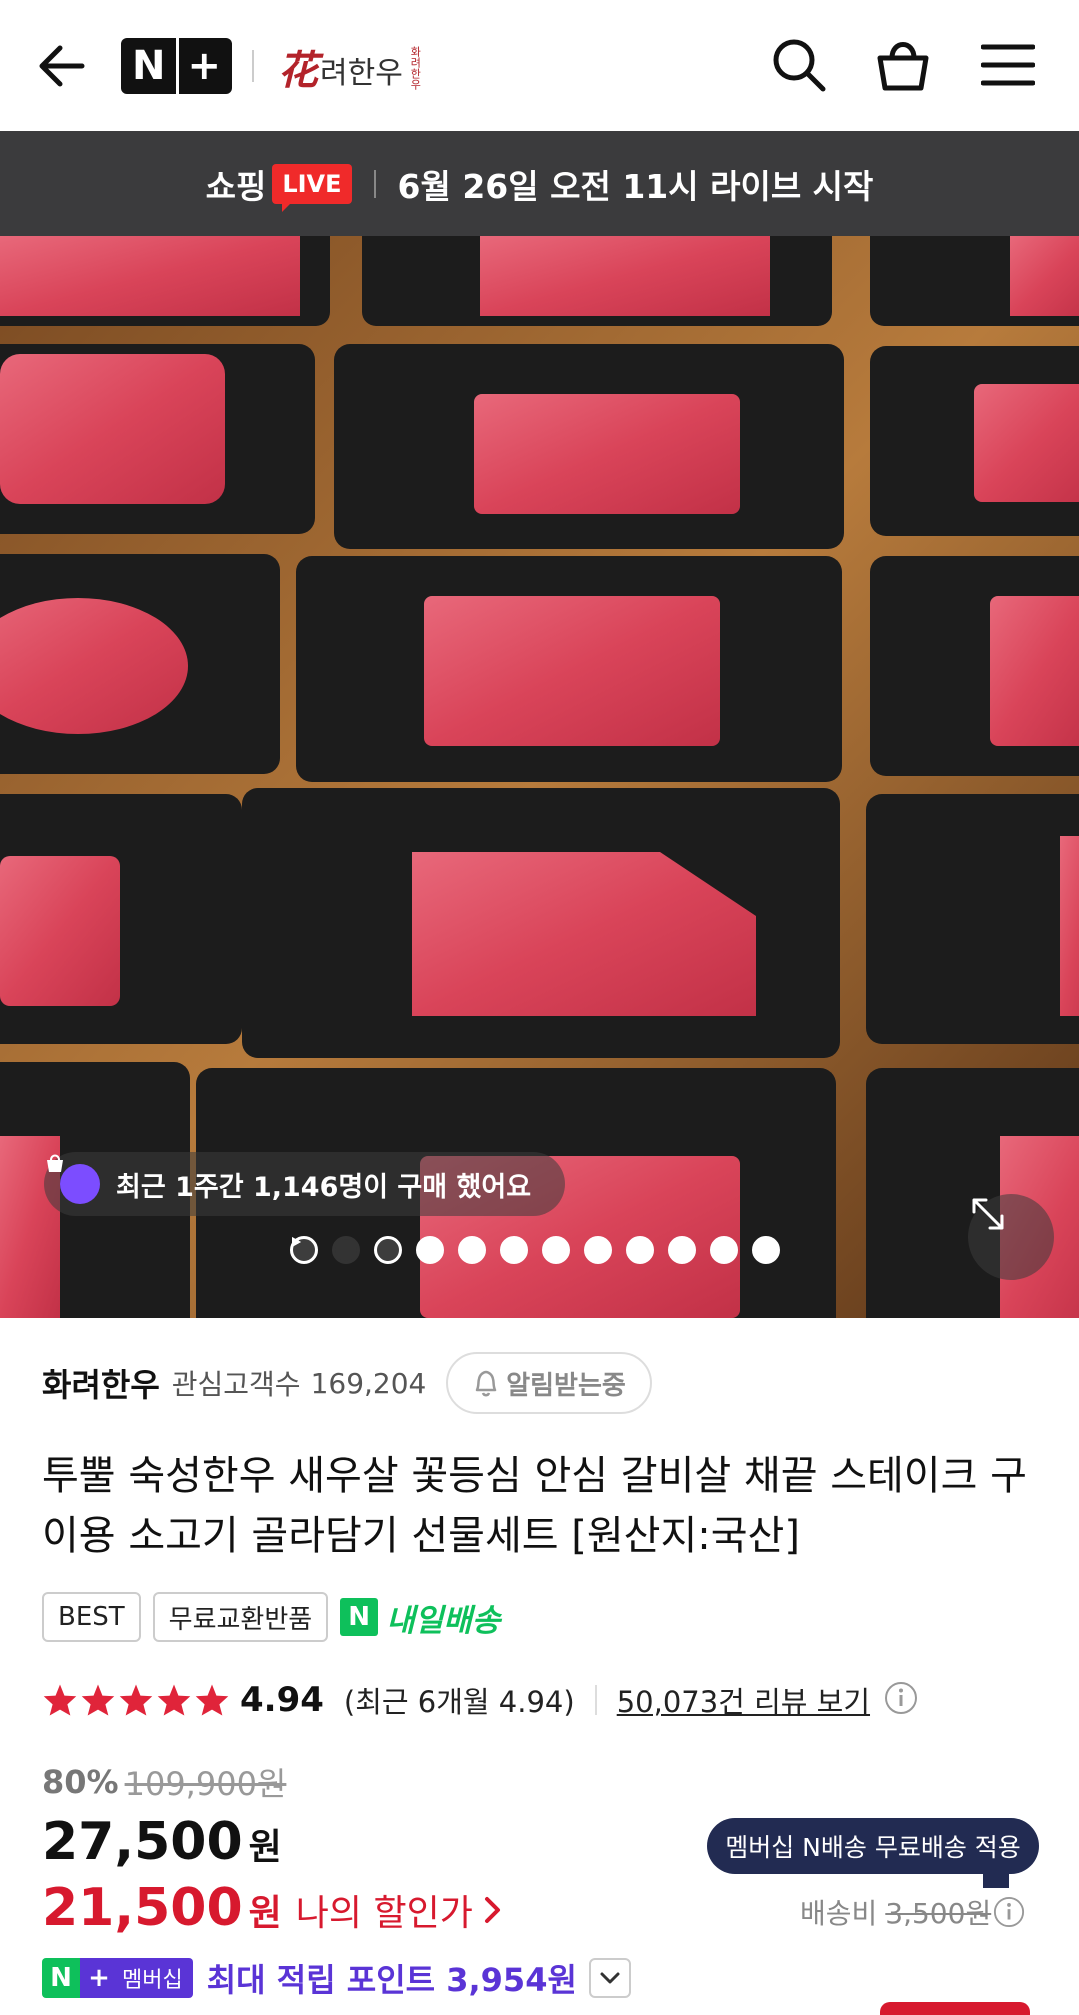 The width and height of the screenshot is (1079, 2015). I want to click on shopping-label: 쇼핑, so click(236, 186).